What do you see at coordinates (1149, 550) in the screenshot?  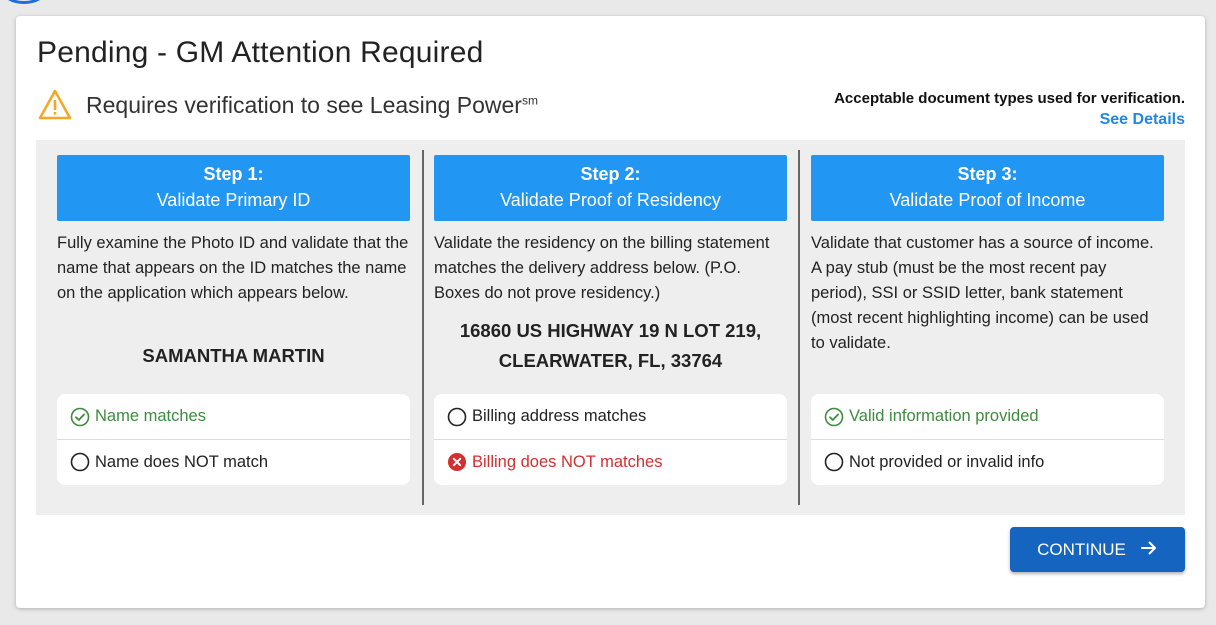 I see `arrow-right-icon` at bounding box center [1149, 550].